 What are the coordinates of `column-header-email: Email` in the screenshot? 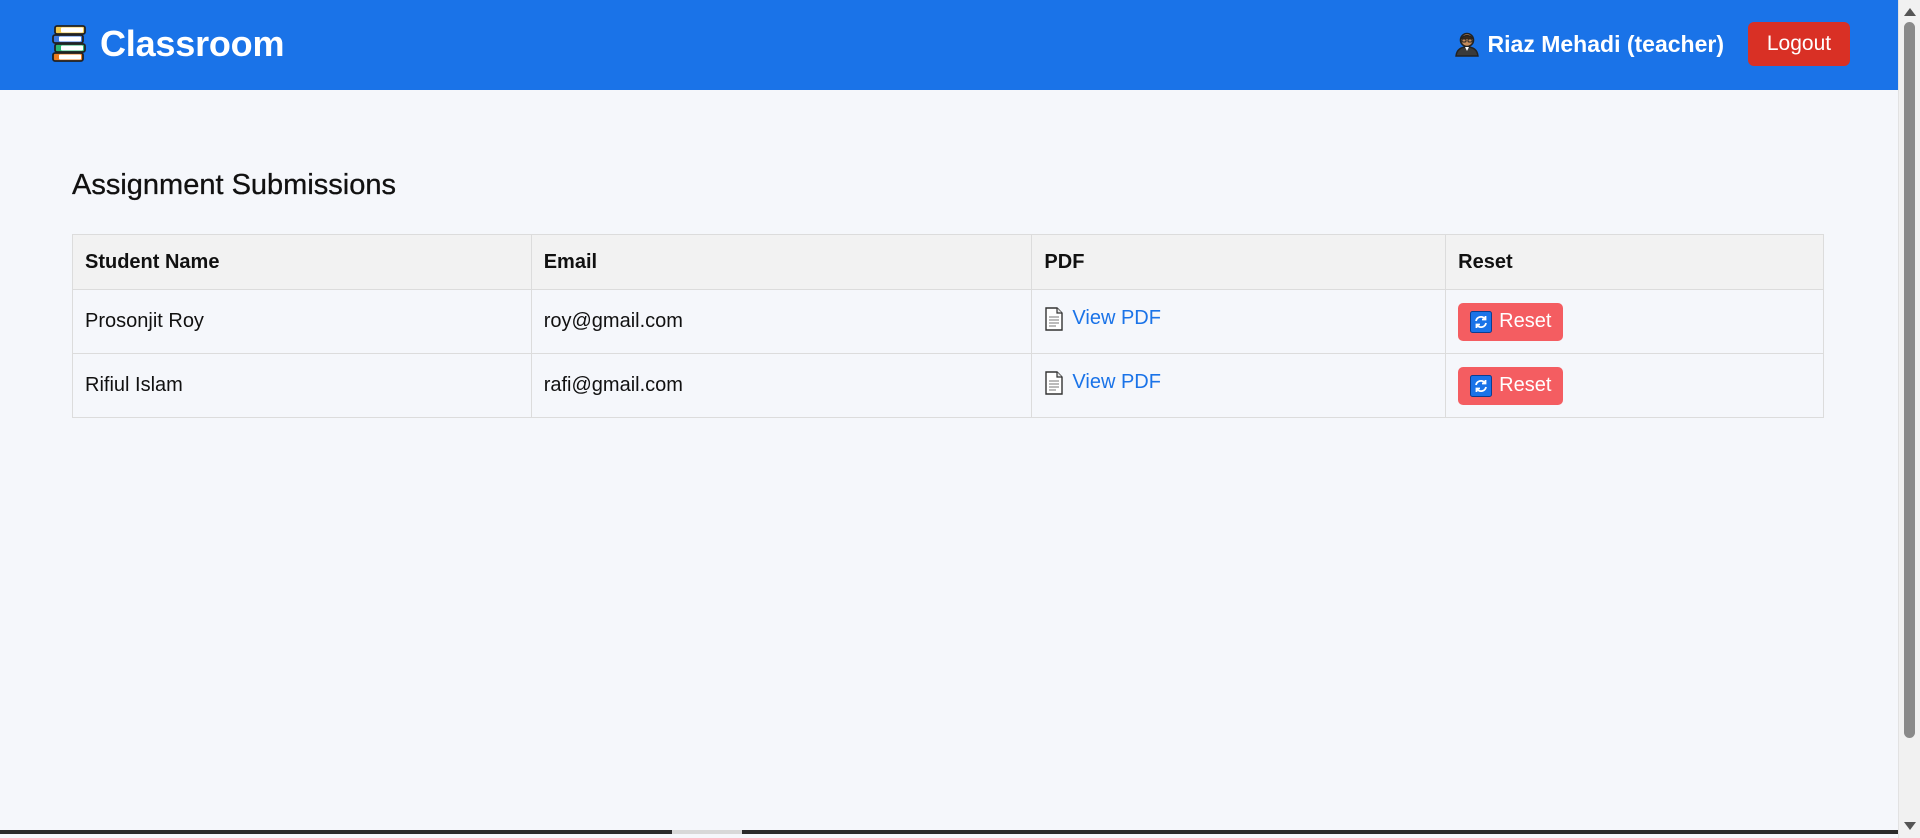 It's located at (781, 262).